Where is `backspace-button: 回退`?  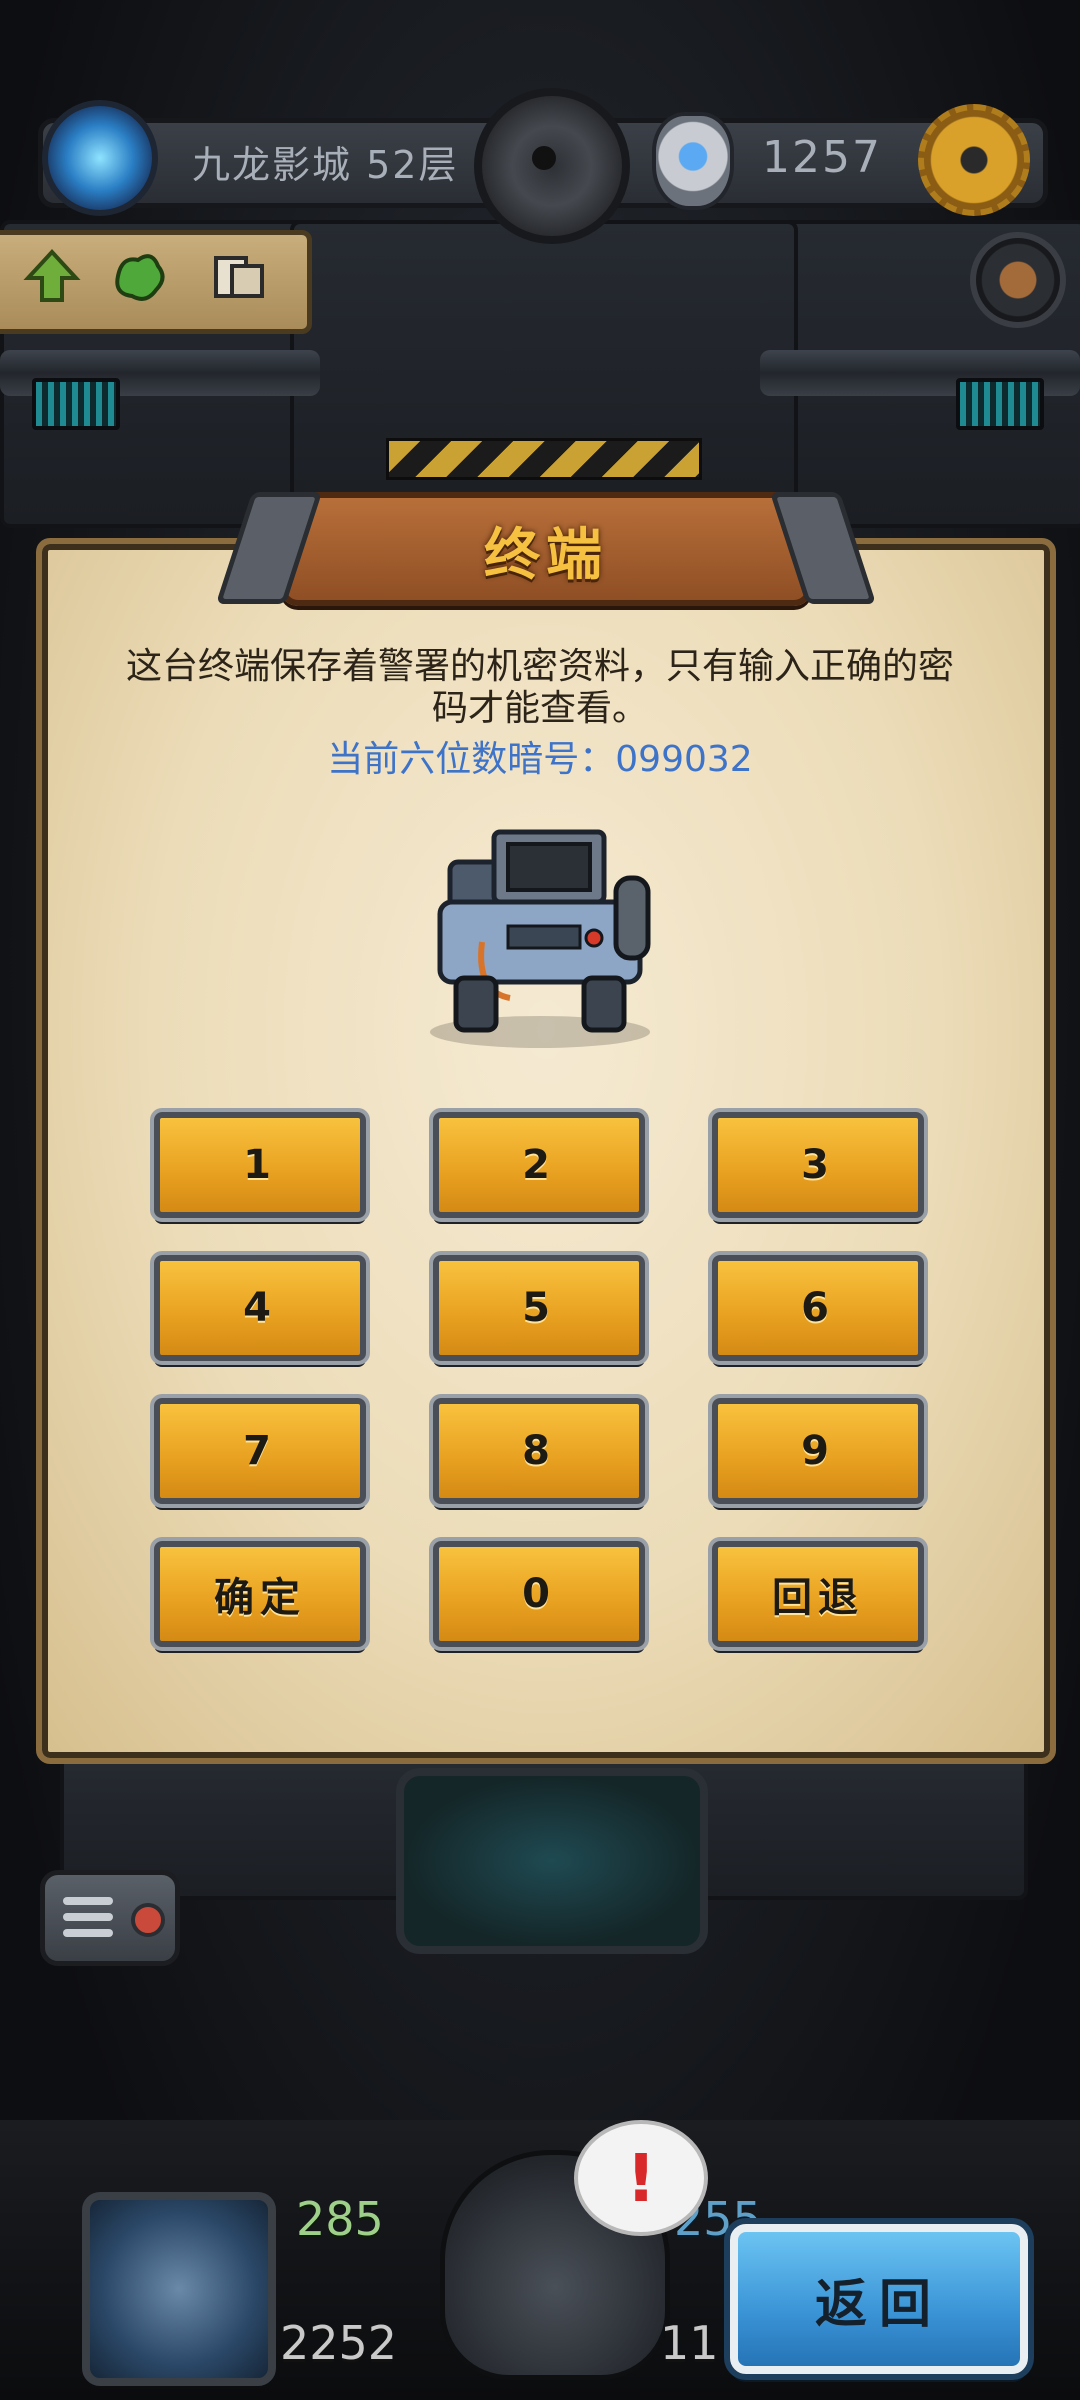 backspace-button: 回退 is located at coordinates (818, 1594).